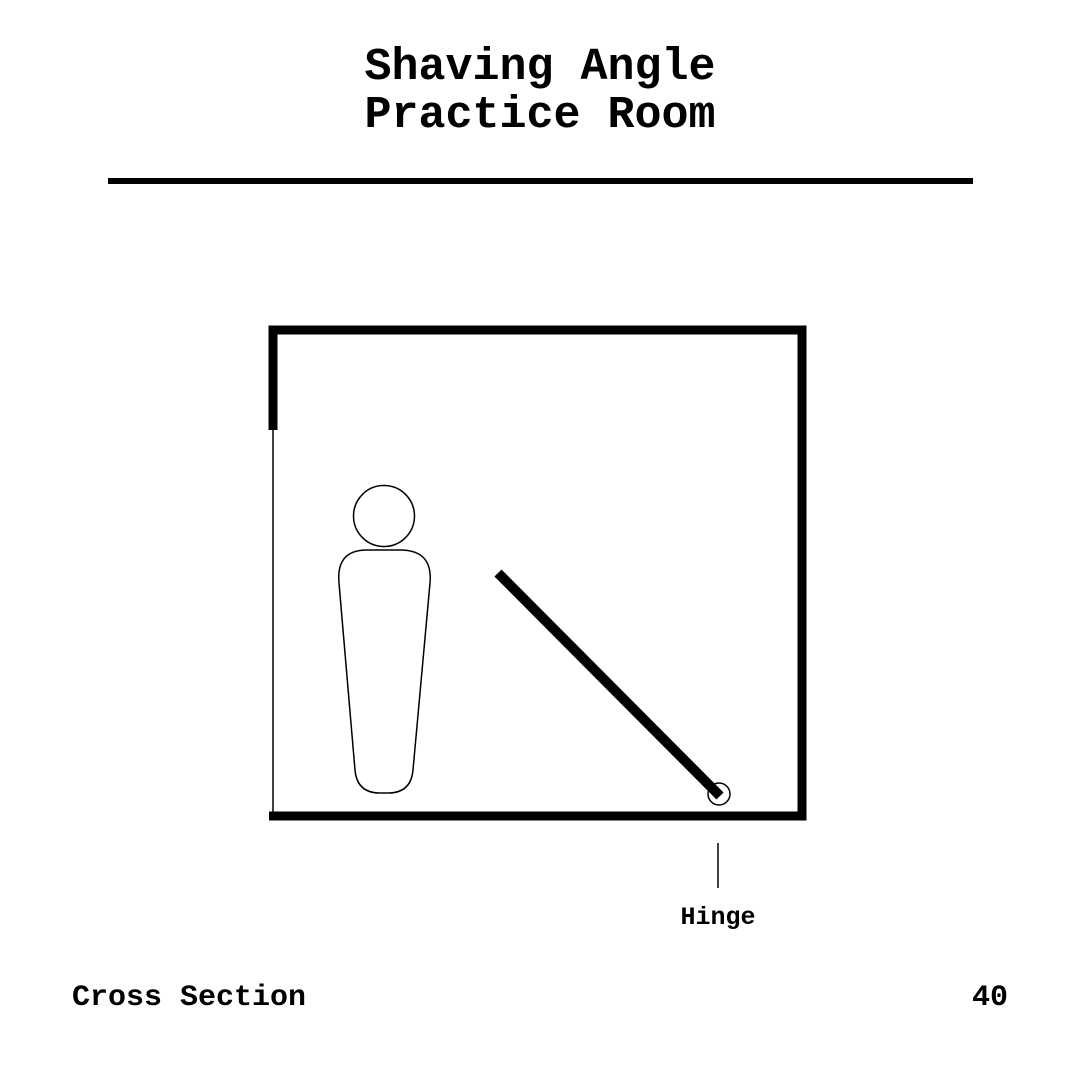 This screenshot has width=1080, height=1080. What do you see at coordinates (989, 998) in the screenshot?
I see `page-number: 40` at bounding box center [989, 998].